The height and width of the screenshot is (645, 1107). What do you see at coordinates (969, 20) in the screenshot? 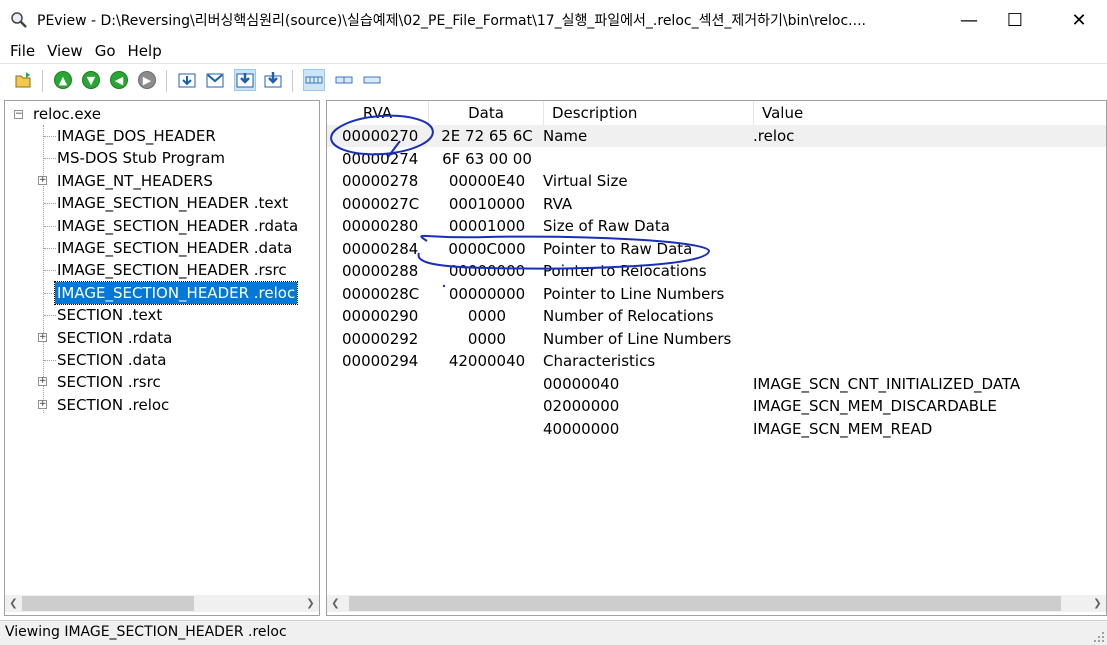
I see `minimize-button: —` at bounding box center [969, 20].